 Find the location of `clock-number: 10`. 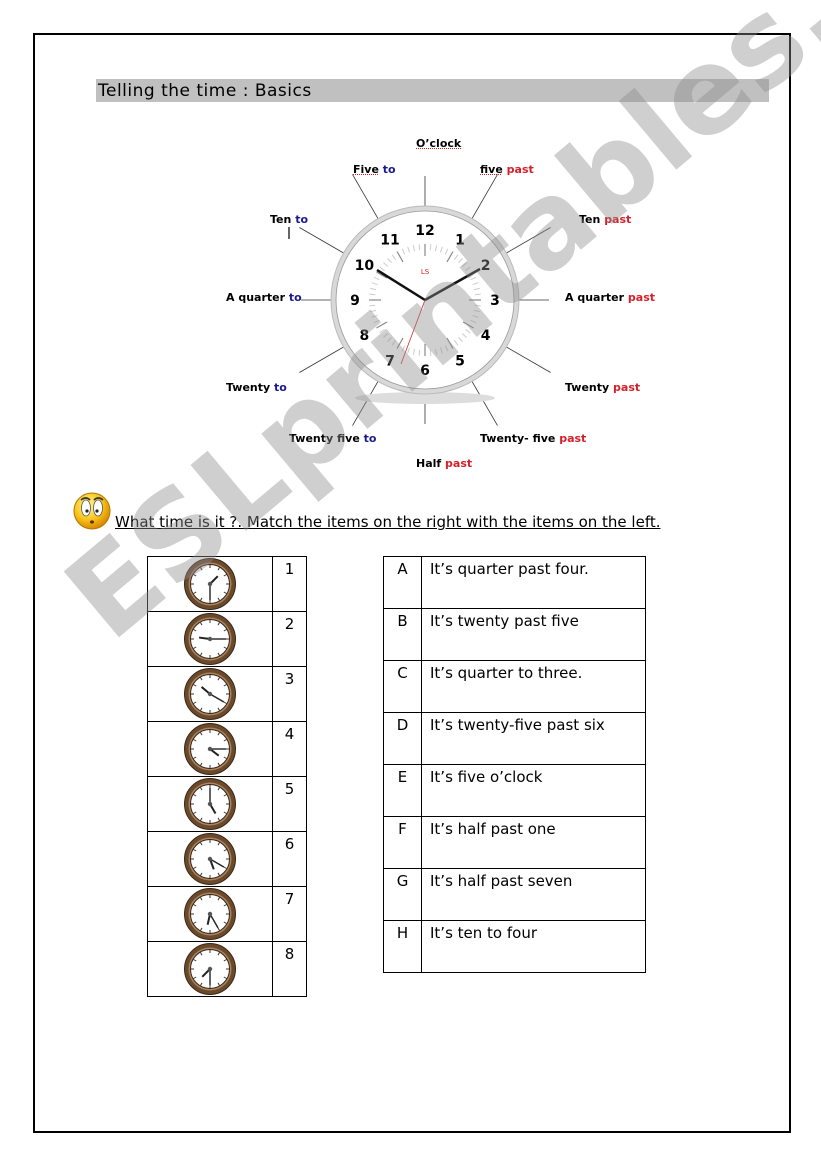

clock-number: 10 is located at coordinates (365, 266).